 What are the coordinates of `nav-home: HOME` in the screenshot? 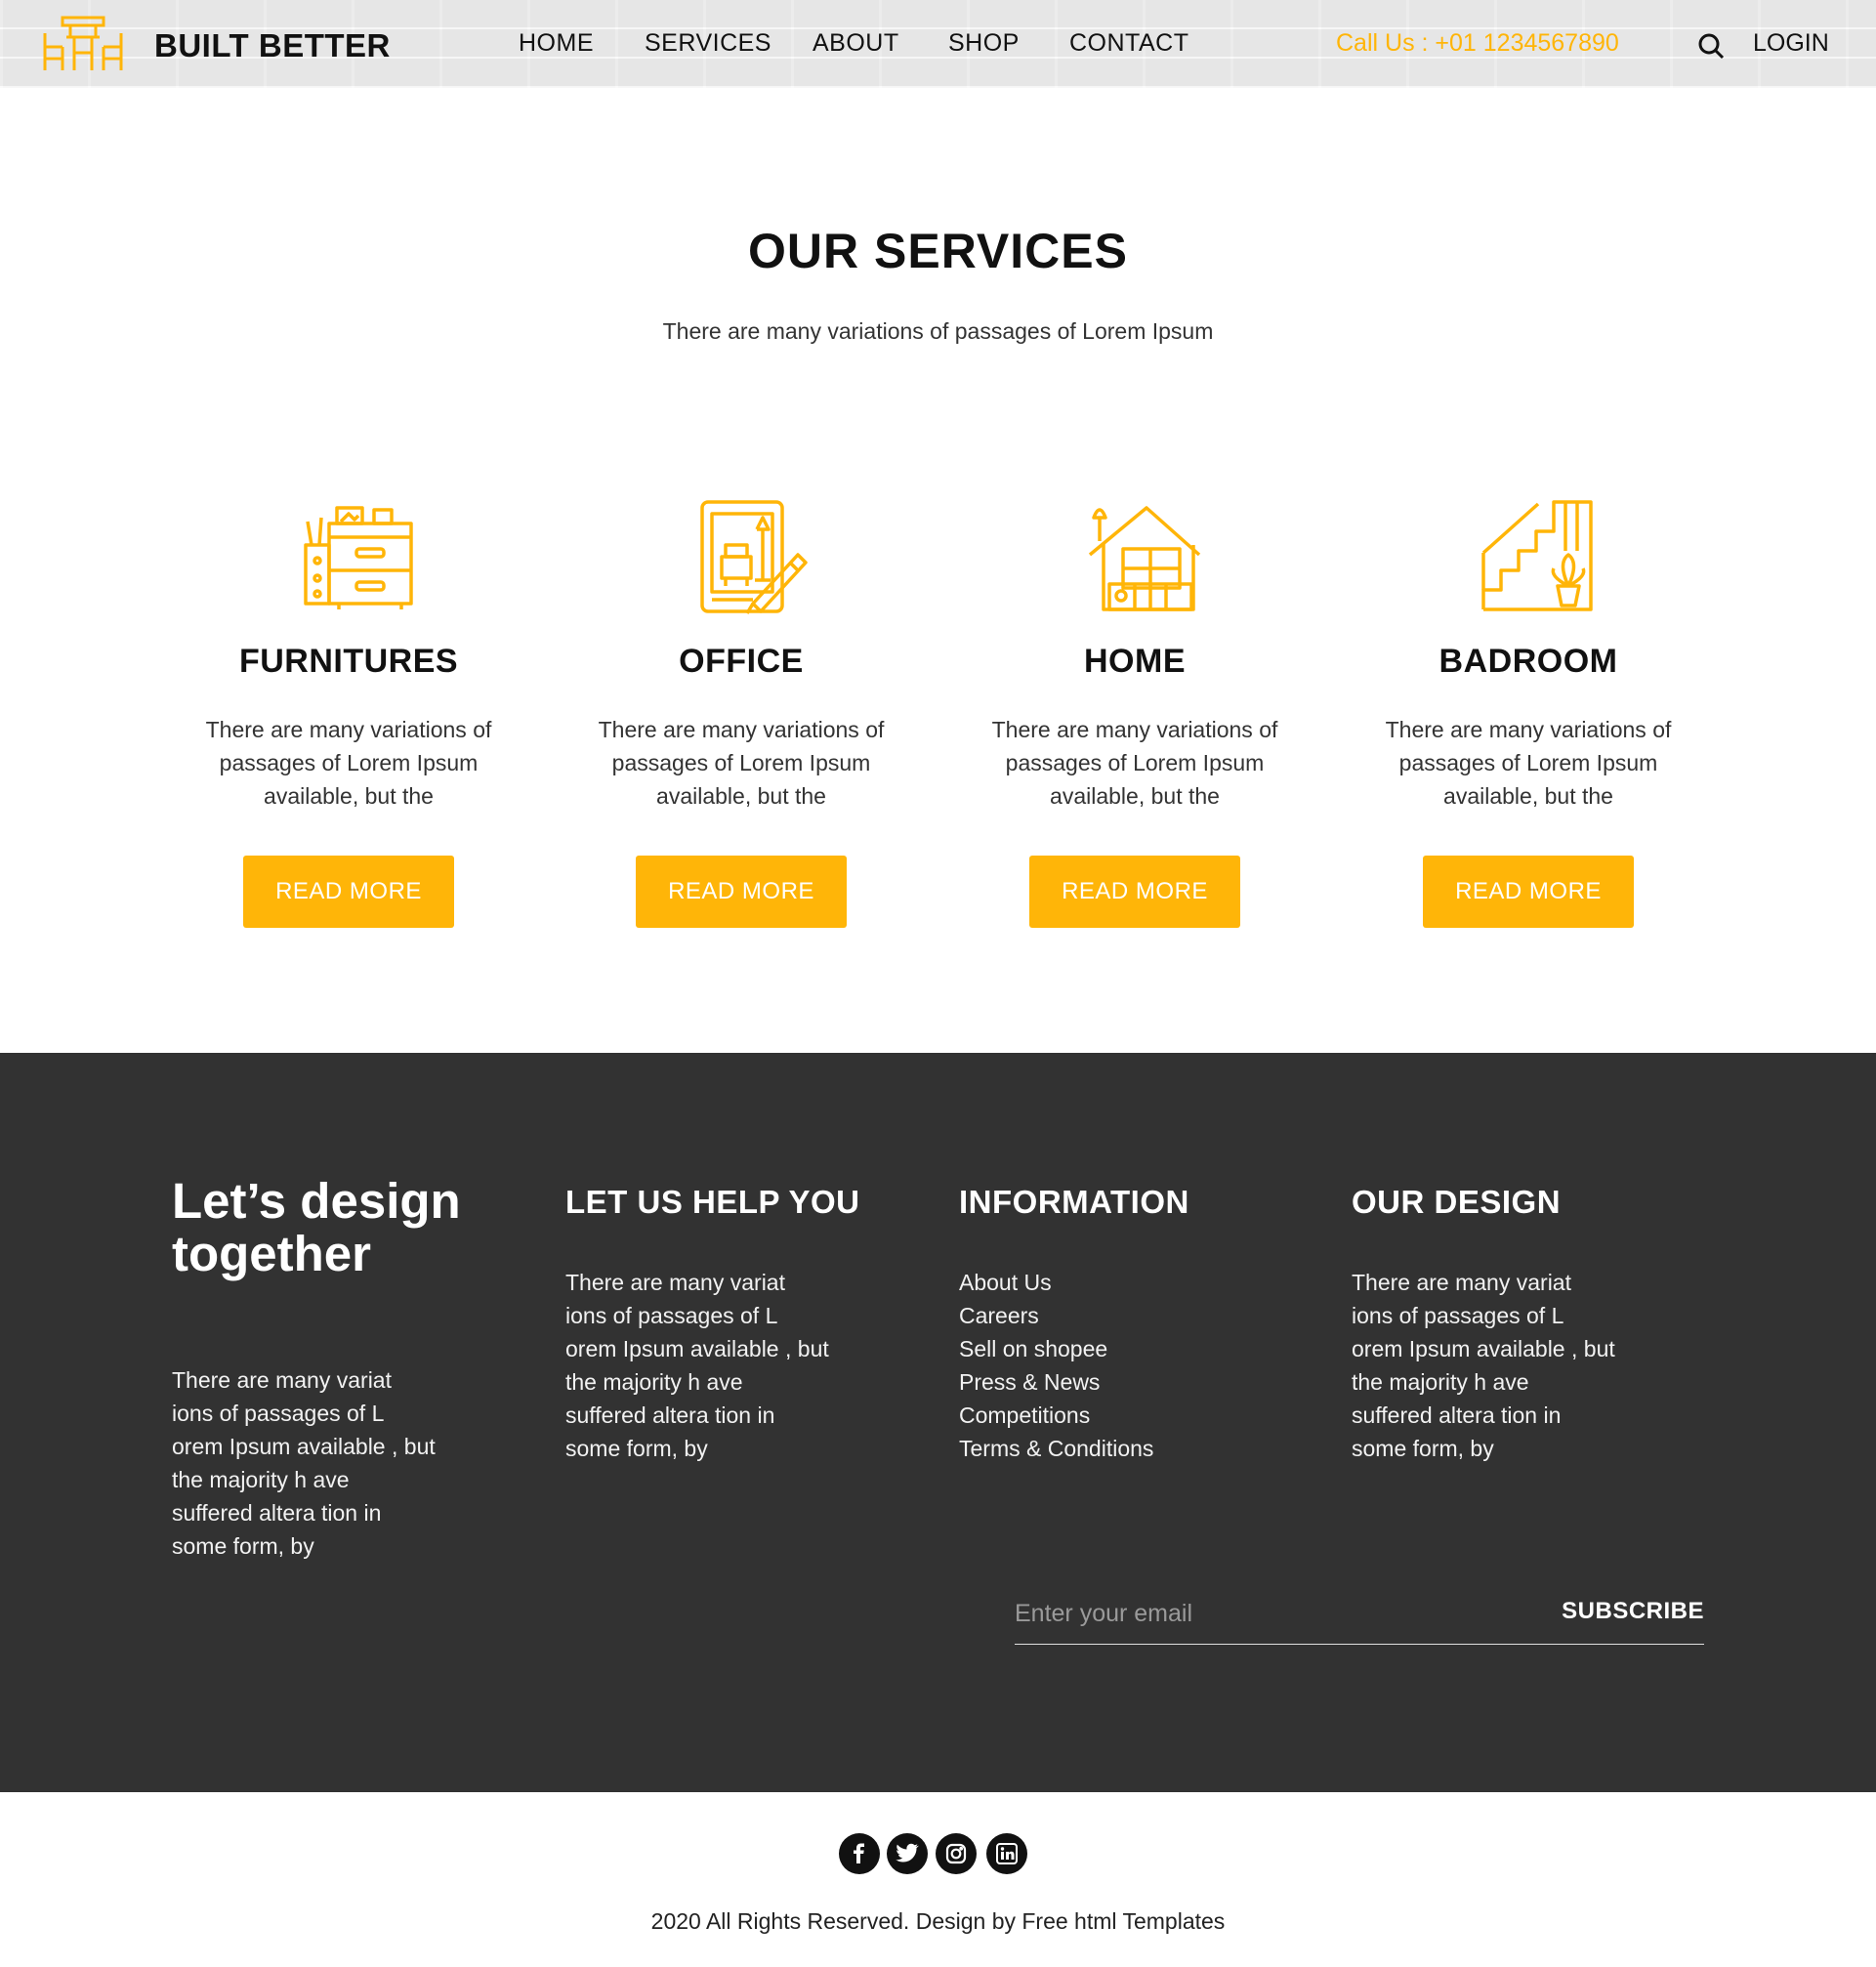 It's located at (556, 43).